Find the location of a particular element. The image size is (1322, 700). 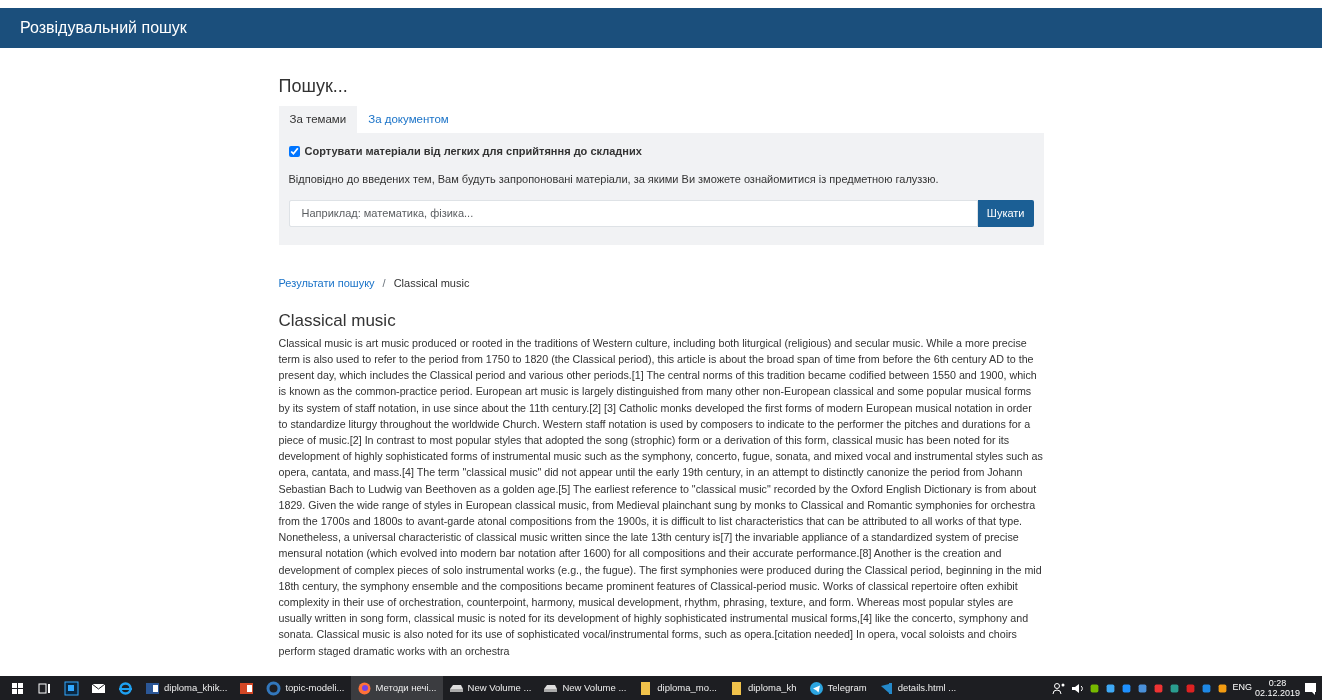

app-title: Розвідувальний пошук is located at coordinates (103, 28).